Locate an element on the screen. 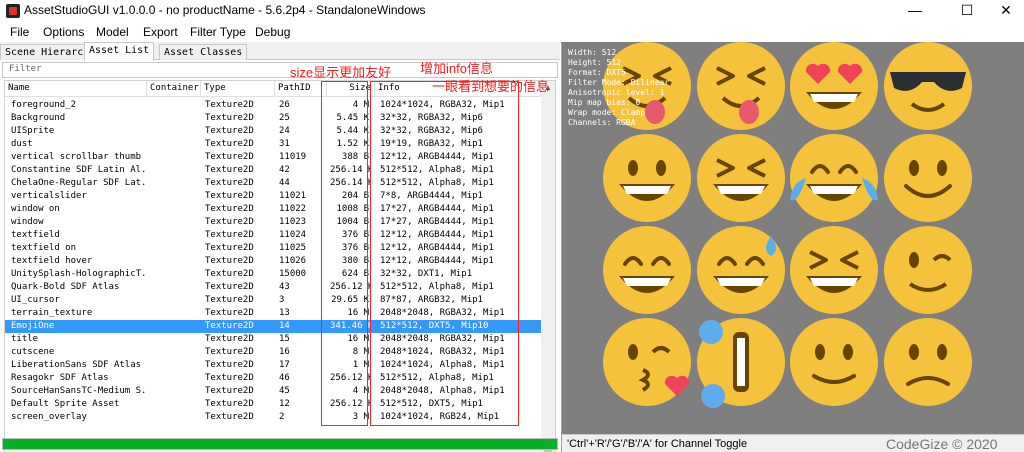  cell-name: Resagokr SDF Atlas is located at coordinates (60, 378).